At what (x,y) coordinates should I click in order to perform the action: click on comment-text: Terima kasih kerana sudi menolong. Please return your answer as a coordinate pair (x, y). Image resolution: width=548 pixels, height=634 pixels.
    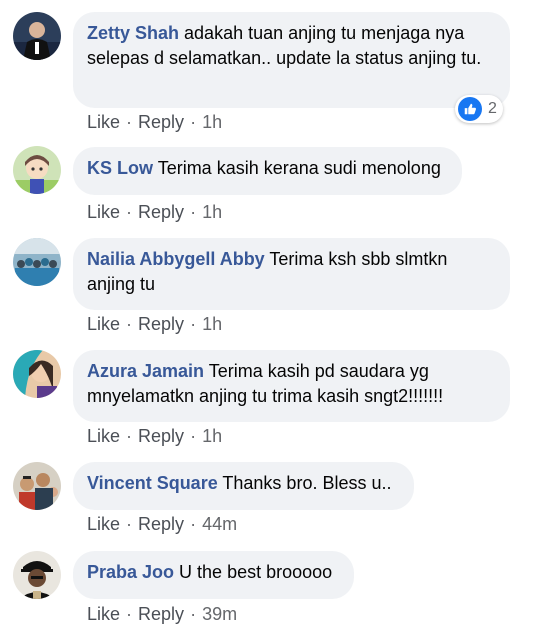
    Looking at the image, I should click on (299, 168).